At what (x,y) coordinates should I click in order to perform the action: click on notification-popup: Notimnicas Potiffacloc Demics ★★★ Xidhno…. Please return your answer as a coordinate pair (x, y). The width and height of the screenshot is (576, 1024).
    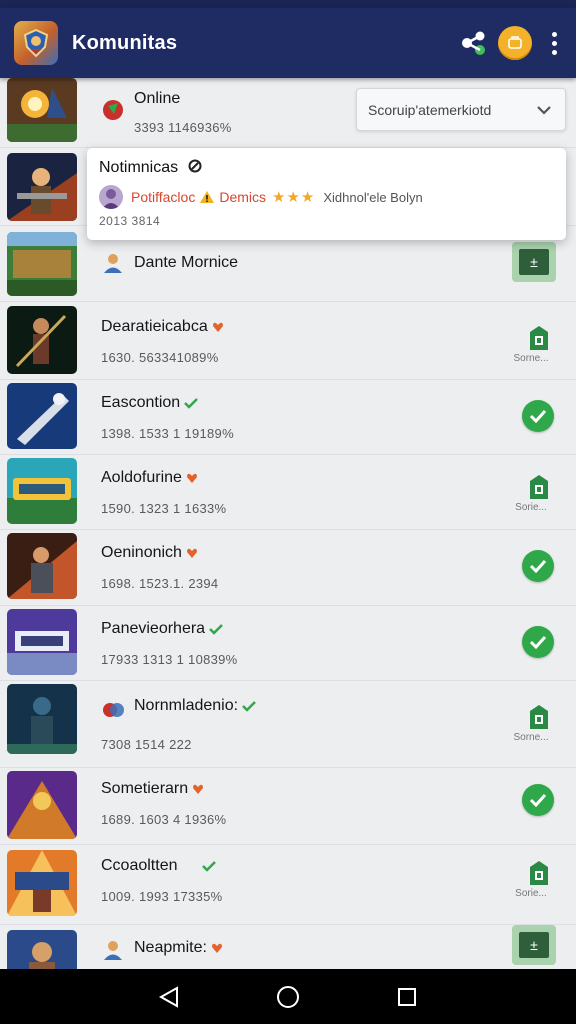
    Looking at the image, I should click on (326, 194).